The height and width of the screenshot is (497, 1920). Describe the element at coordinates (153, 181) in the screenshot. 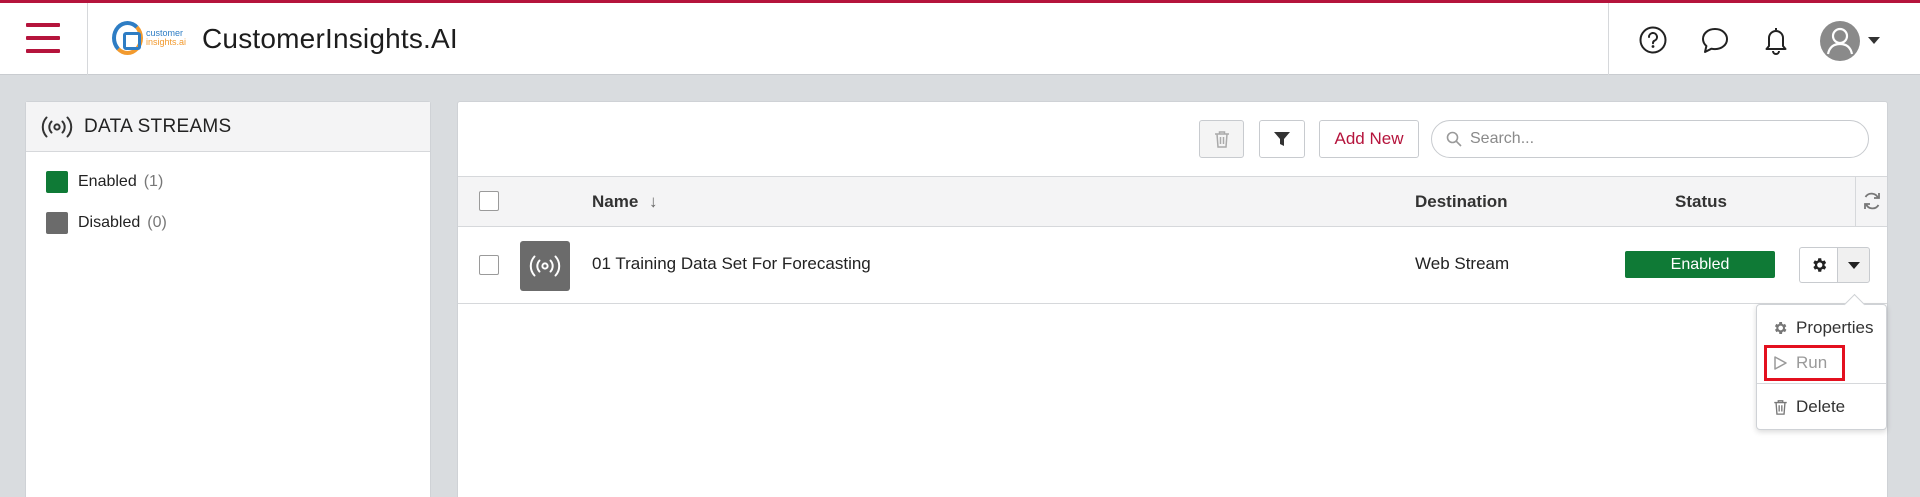

I see `filter-count: (1)` at that location.